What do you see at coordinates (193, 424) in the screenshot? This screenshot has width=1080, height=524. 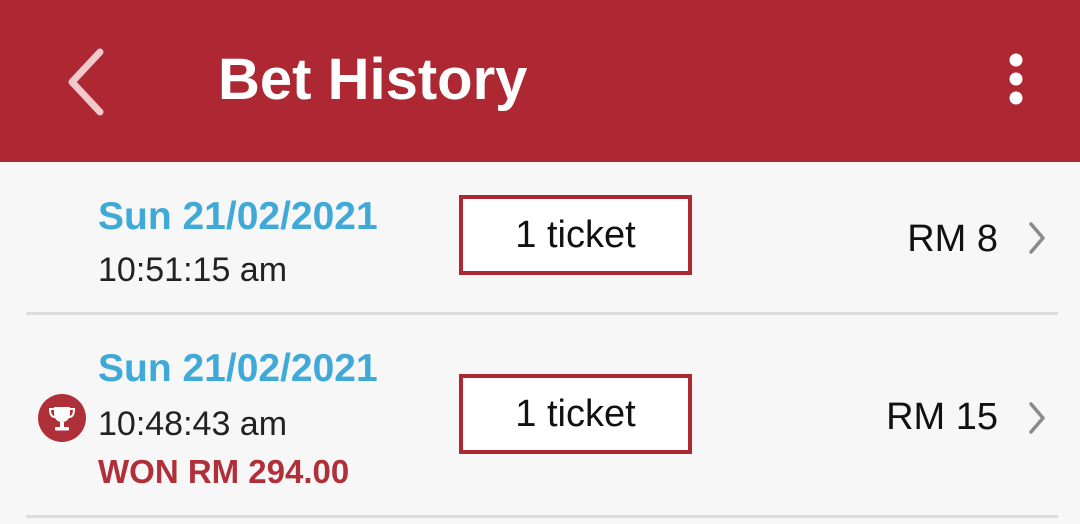 I see `bet-time: 10:48:43 am` at bounding box center [193, 424].